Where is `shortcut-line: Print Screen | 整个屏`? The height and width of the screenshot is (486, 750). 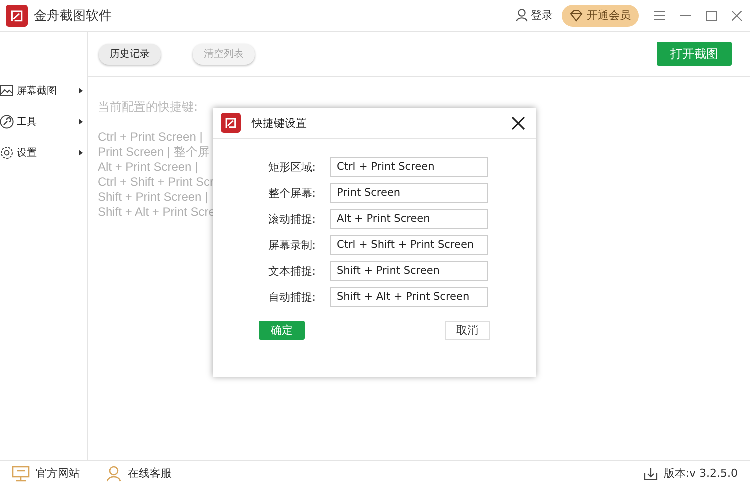 shortcut-line: Print Screen | 整个屏 is located at coordinates (154, 152).